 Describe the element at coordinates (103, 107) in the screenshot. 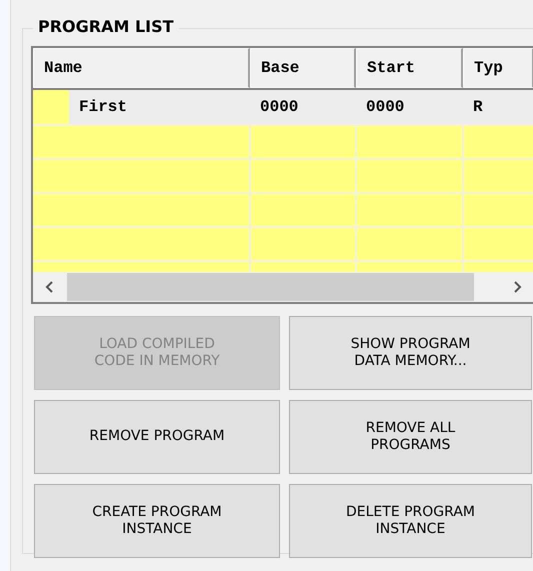

I see `table-cell: First` at that location.